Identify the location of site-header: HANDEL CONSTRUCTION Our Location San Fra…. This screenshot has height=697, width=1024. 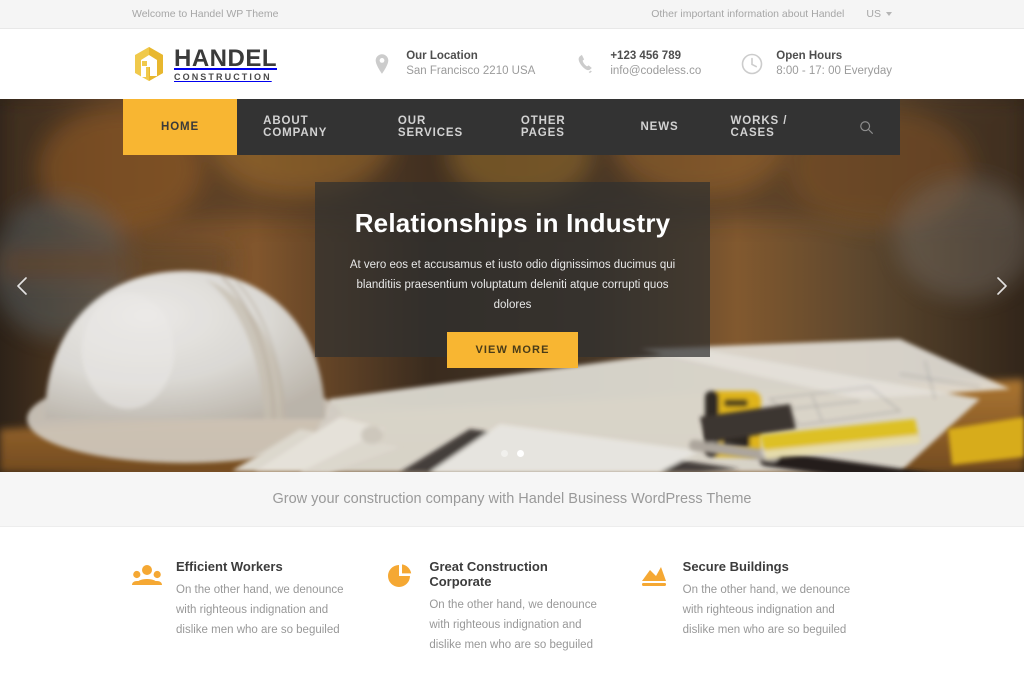
(512, 64).